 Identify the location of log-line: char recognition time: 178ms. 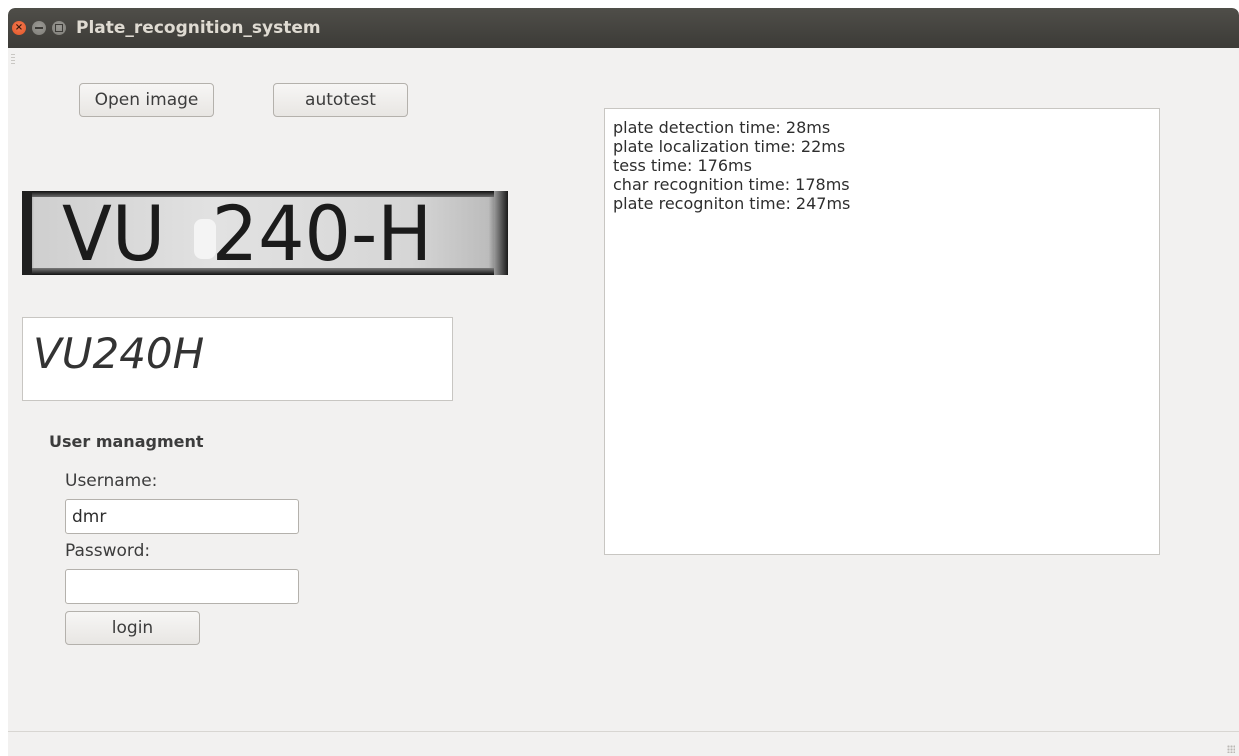
(731, 184).